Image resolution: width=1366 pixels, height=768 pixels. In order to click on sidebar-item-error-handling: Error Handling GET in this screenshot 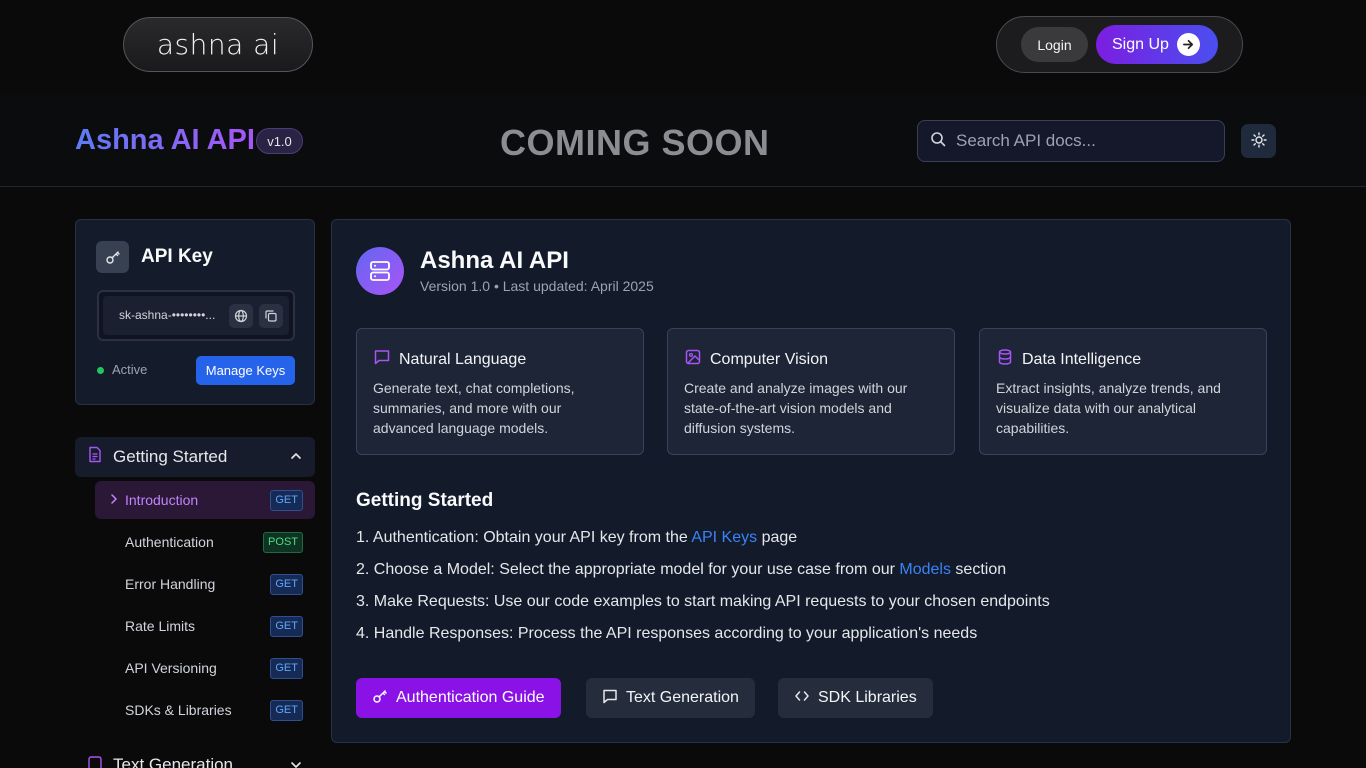, I will do `click(205, 584)`.